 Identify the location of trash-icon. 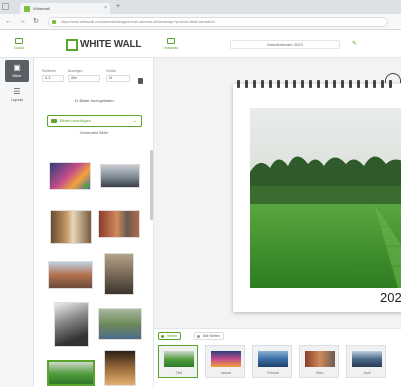
(140, 81).